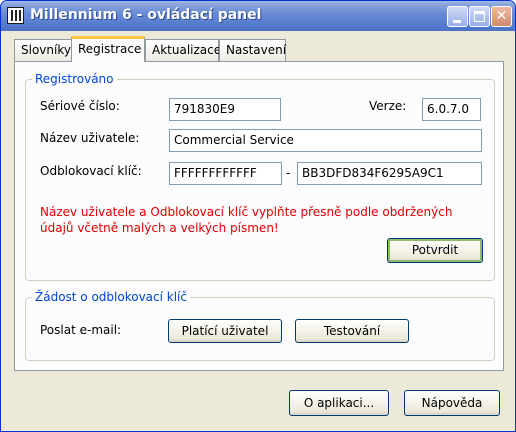 The height and width of the screenshot is (432, 516). Describe the element at coordinates (252, 50) in the screenshot. I see `tab-nastaveni: Nastavení` at that location.